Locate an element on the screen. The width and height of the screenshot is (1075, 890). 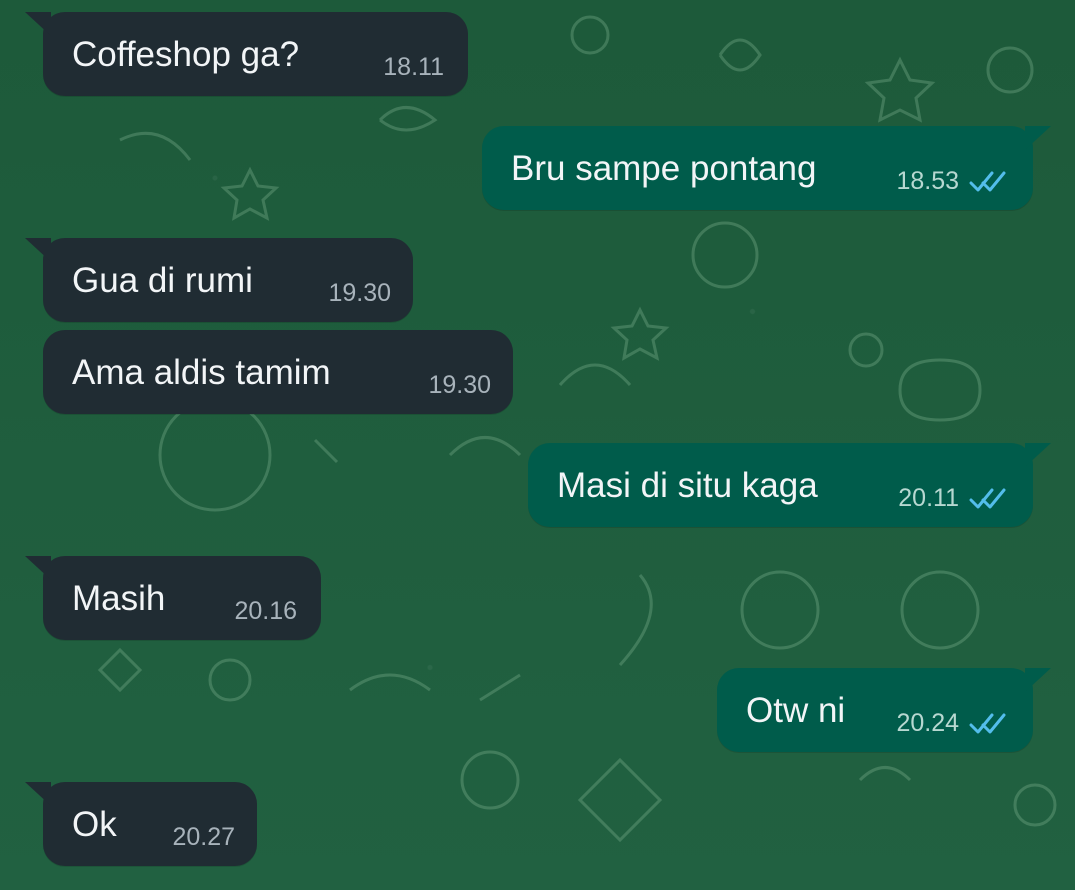
message-text: Masi di situ kaga is located at coordinates (687, 485).